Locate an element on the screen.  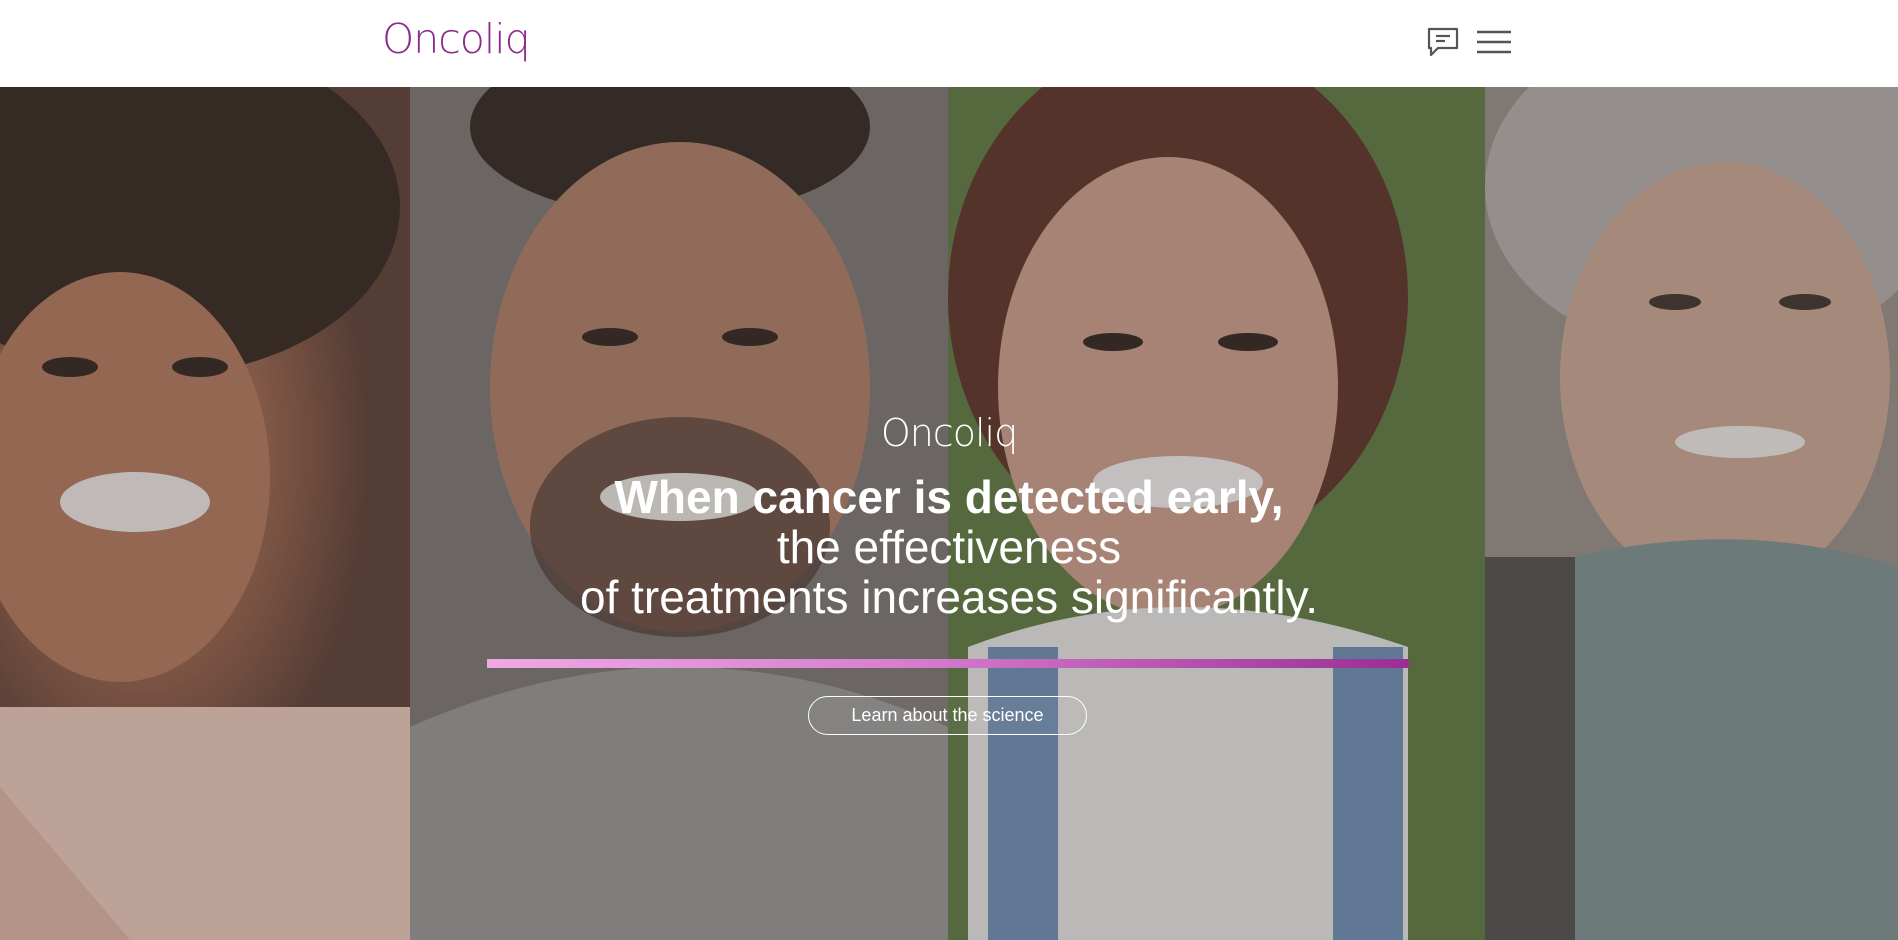
brand-logo: Oncoliq is located at coordinates (456, 39).